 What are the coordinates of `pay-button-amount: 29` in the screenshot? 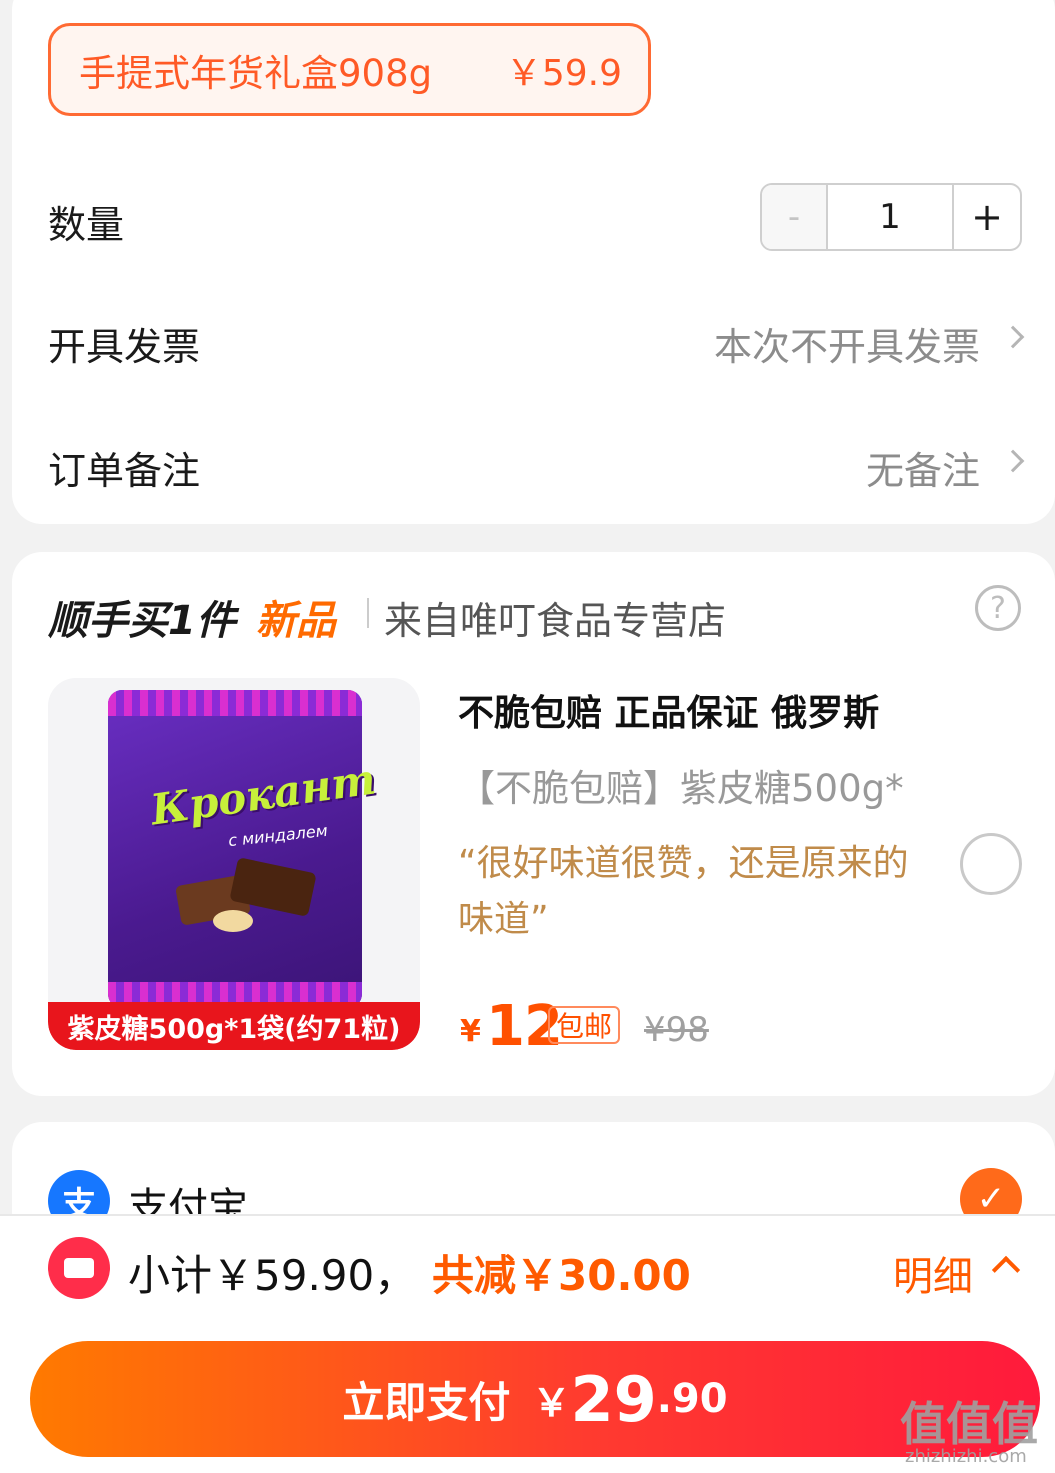 It's located at (613, 1399).